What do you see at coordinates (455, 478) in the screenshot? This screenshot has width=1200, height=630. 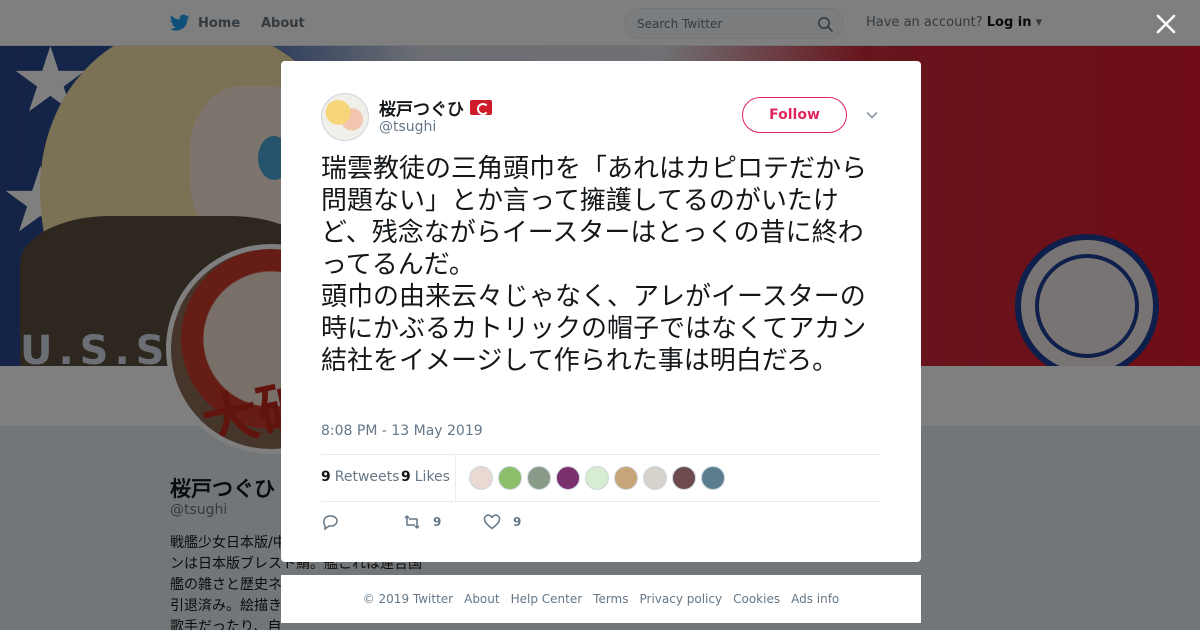 I see `stats-divider` at bounding box center [455, 478].